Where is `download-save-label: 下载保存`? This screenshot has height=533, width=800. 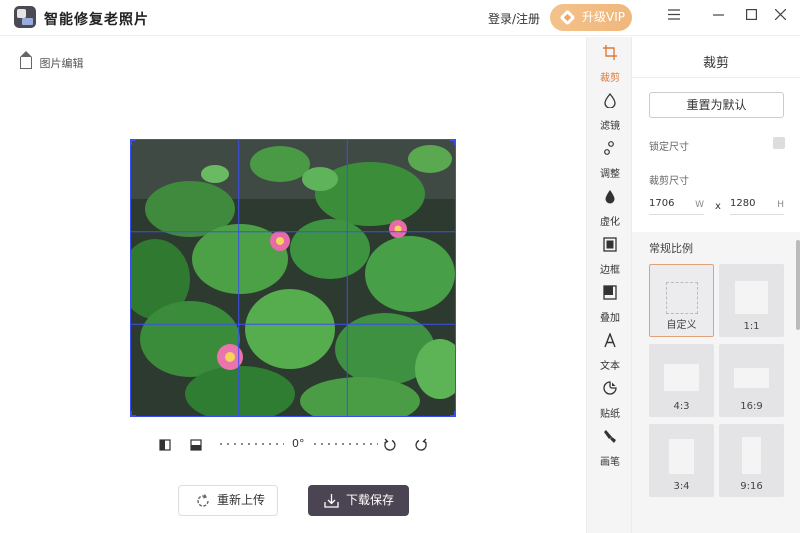
download-save-label: 下载保存 is located at coordinates (370, 500).